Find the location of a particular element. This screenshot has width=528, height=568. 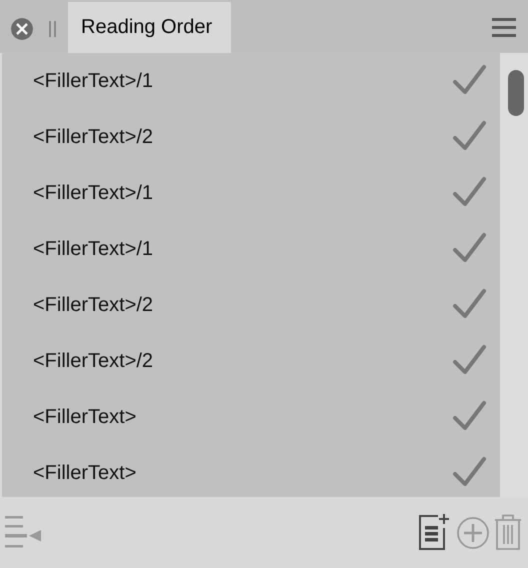

new-page-icon is located at coordinates (435, 533).